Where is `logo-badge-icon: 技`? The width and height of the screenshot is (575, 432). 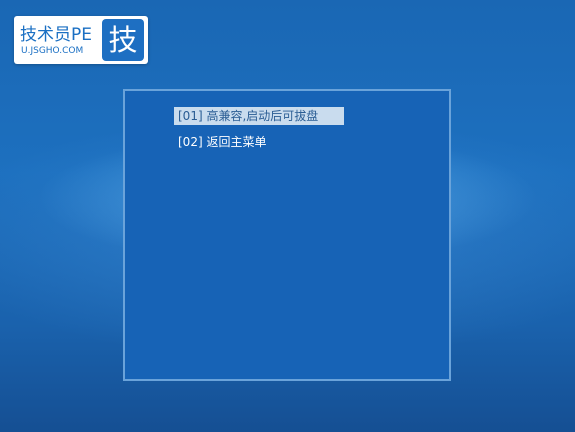
logo-badge-icon: 技 is located at coordinates (123, 40).